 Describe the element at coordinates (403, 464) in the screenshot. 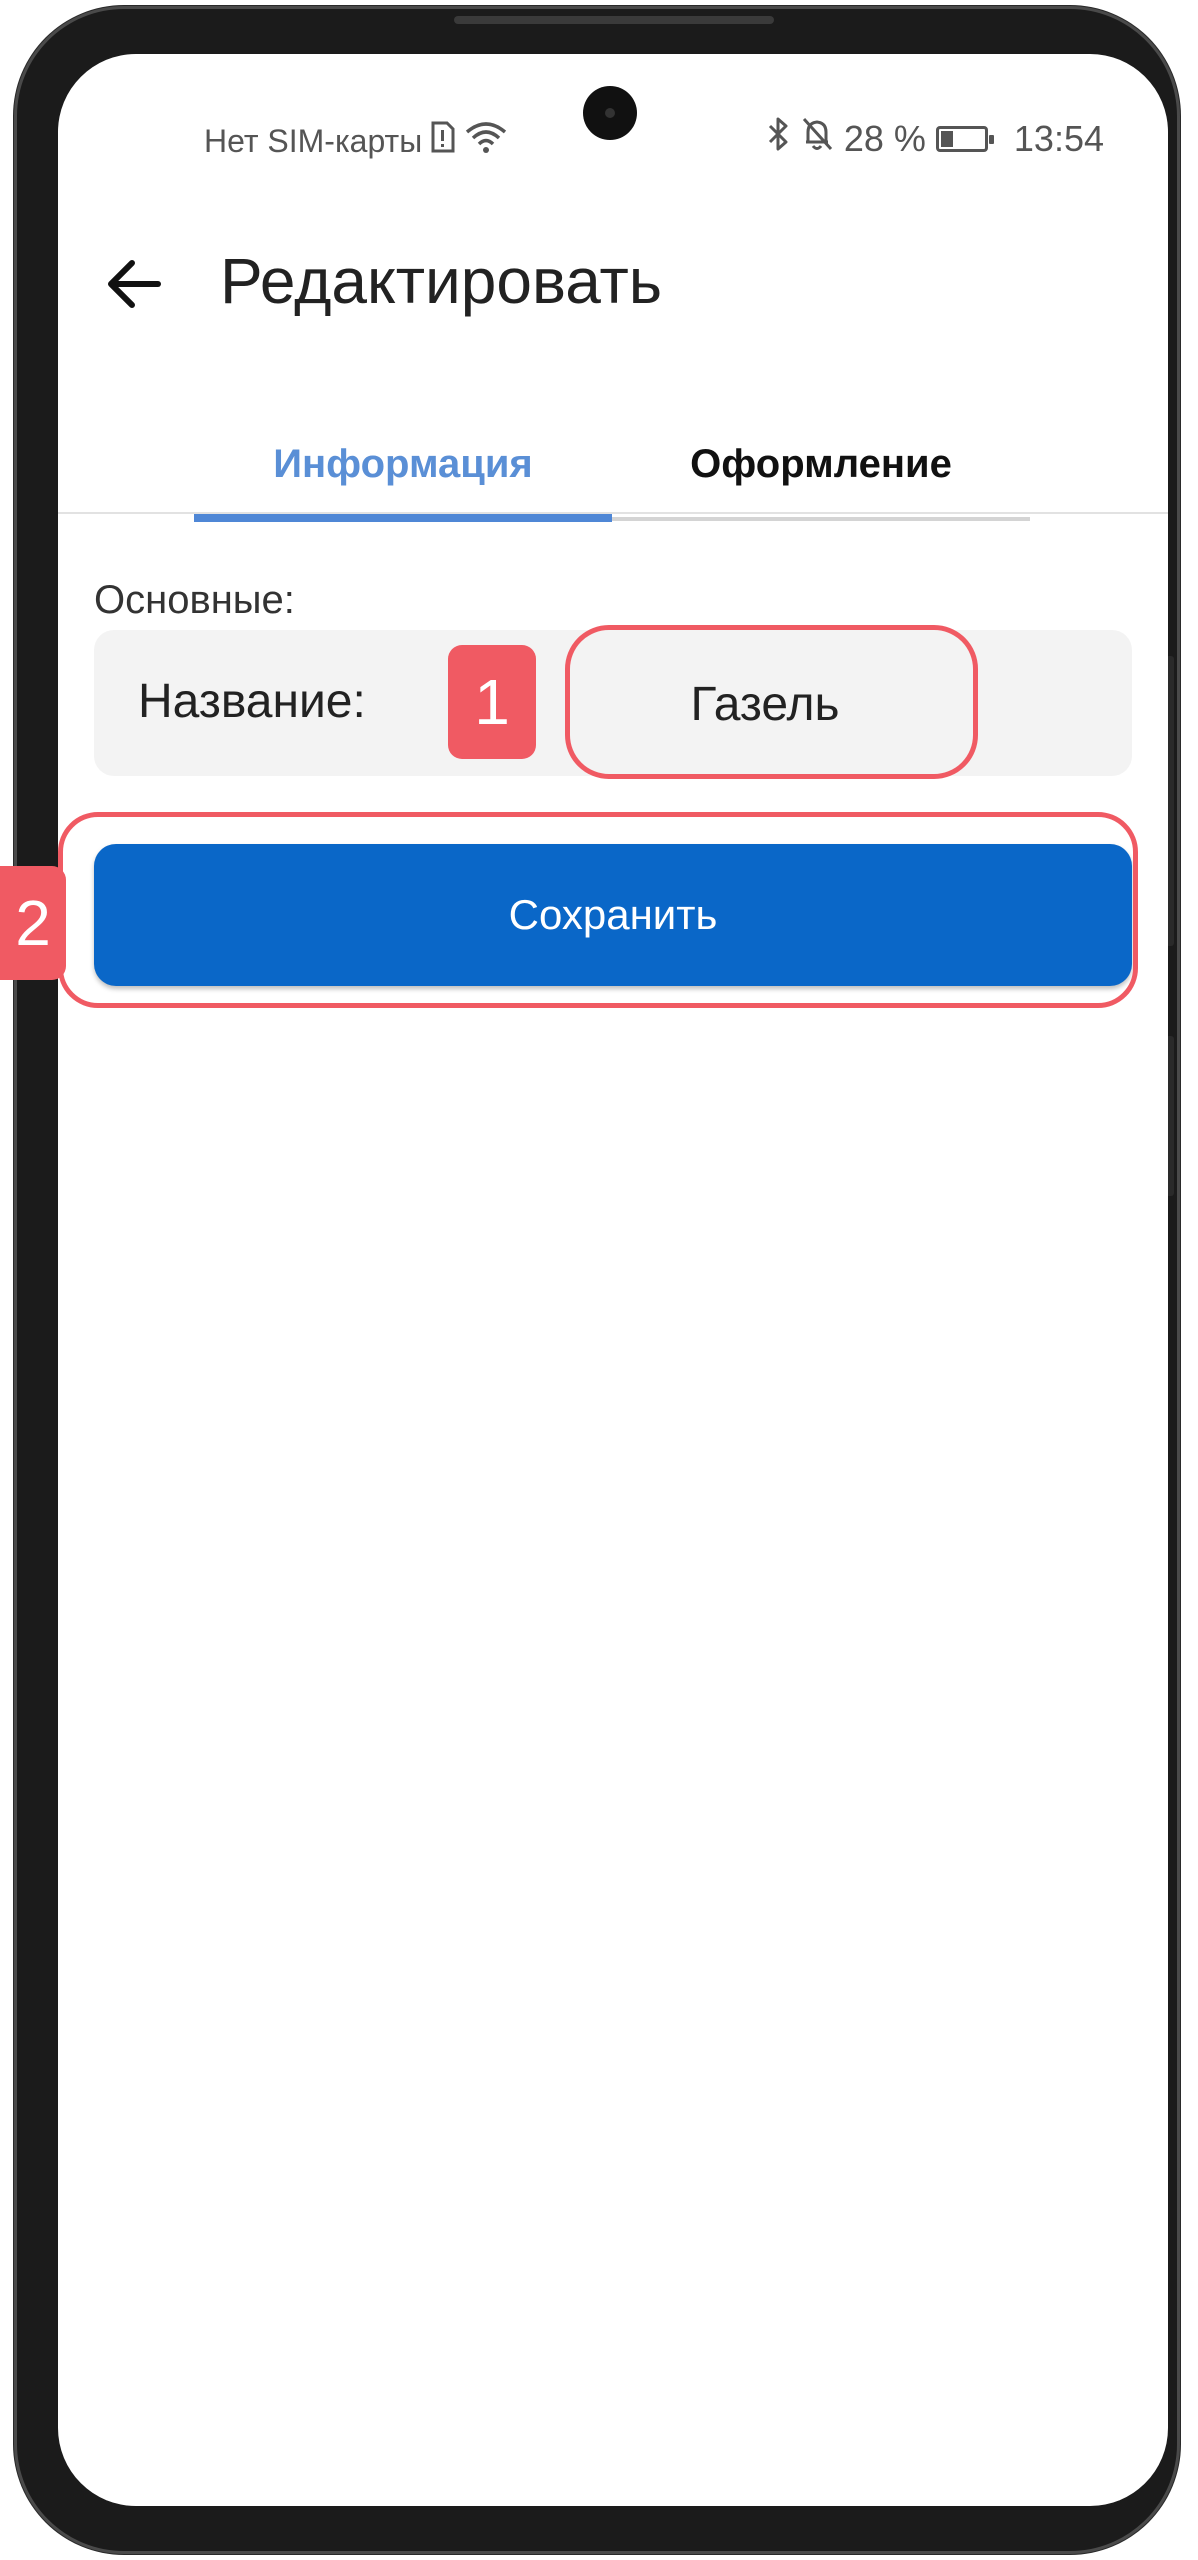

I see `tab-information: Информация` at that location.